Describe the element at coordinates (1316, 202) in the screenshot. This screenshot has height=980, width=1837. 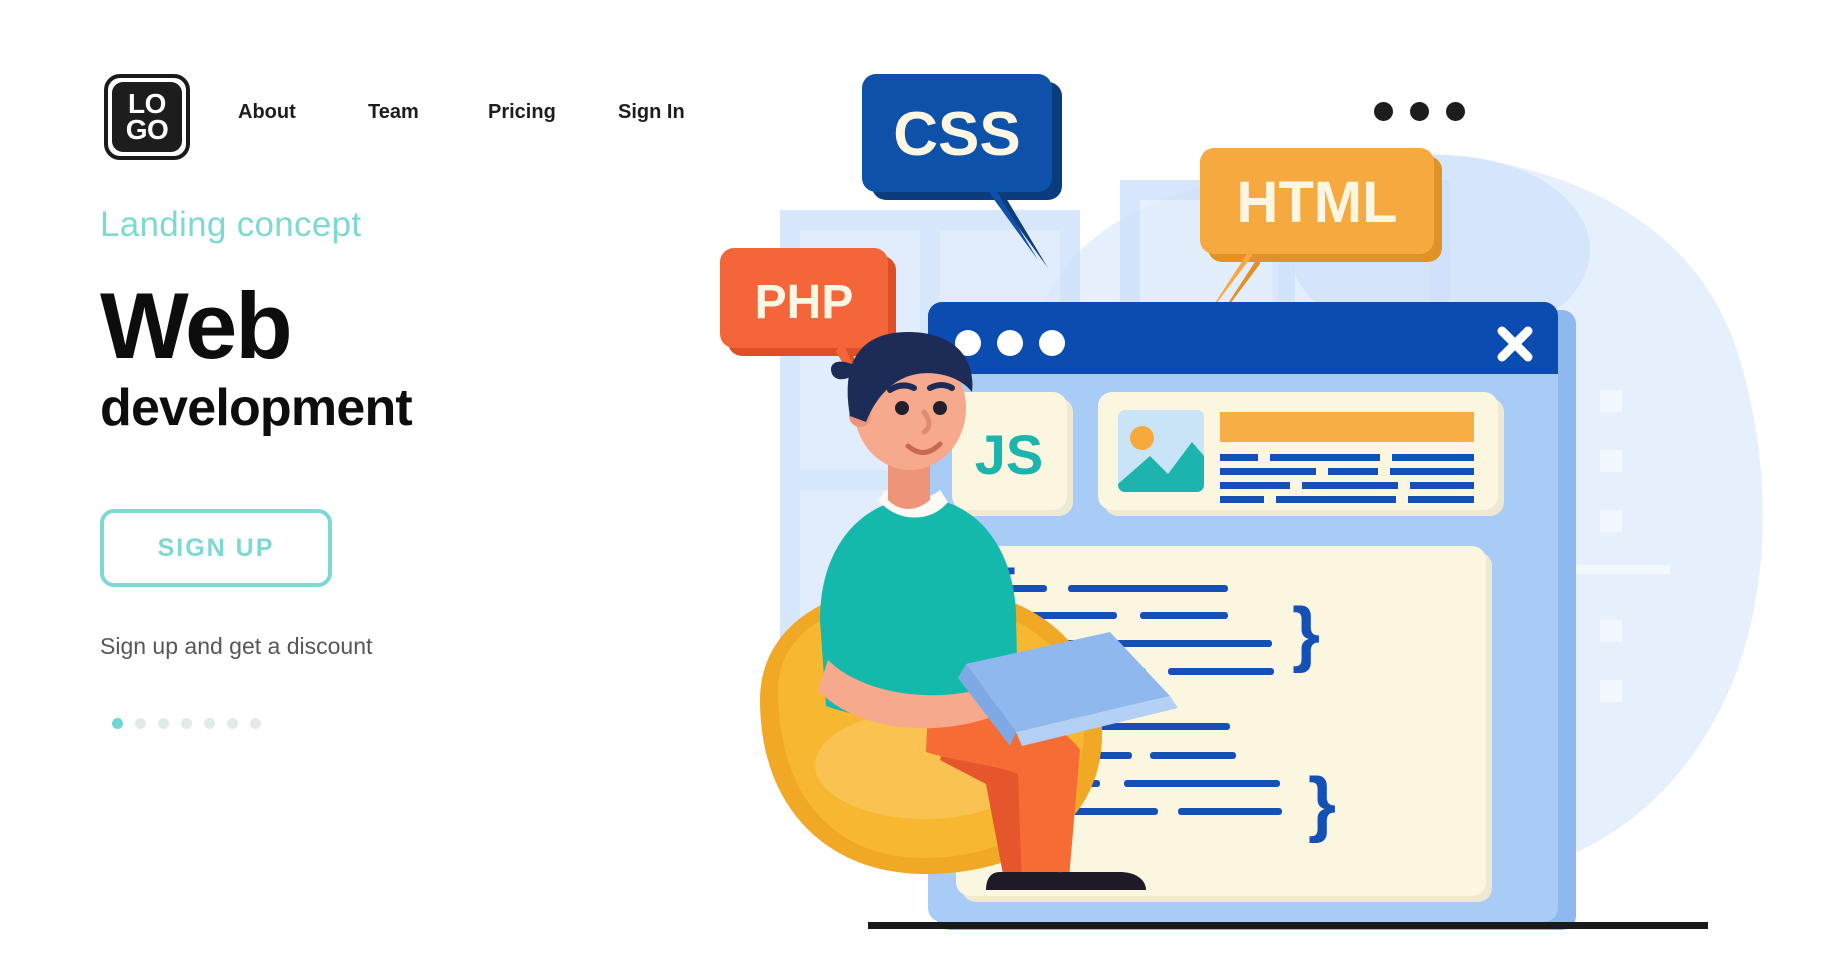
I see `speech-bubble-html-label: HTML` at that location.